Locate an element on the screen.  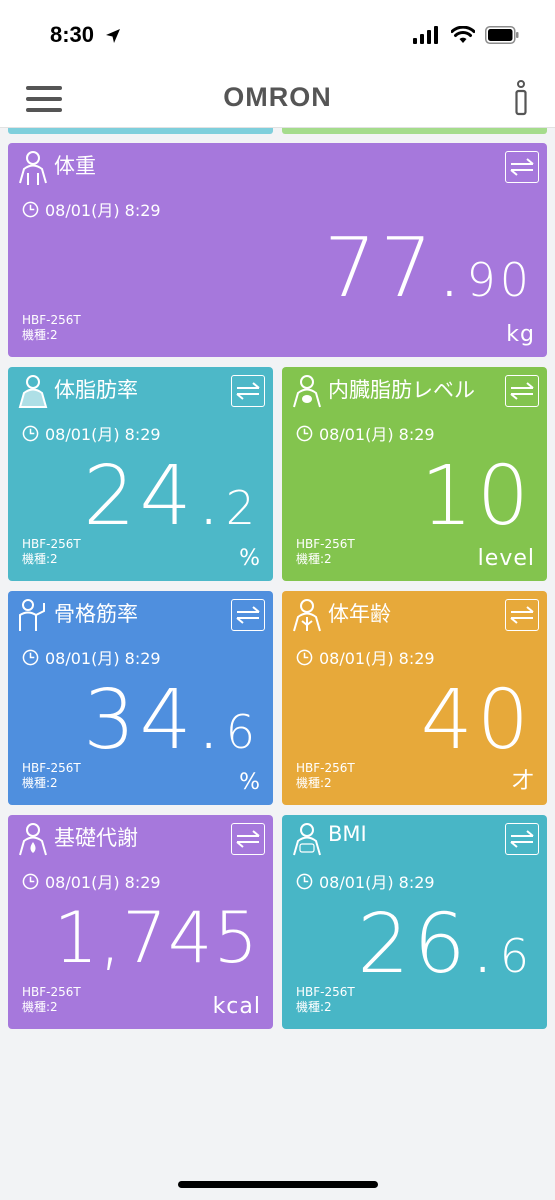
body-fat-icon is located at coordinates (33, 391).